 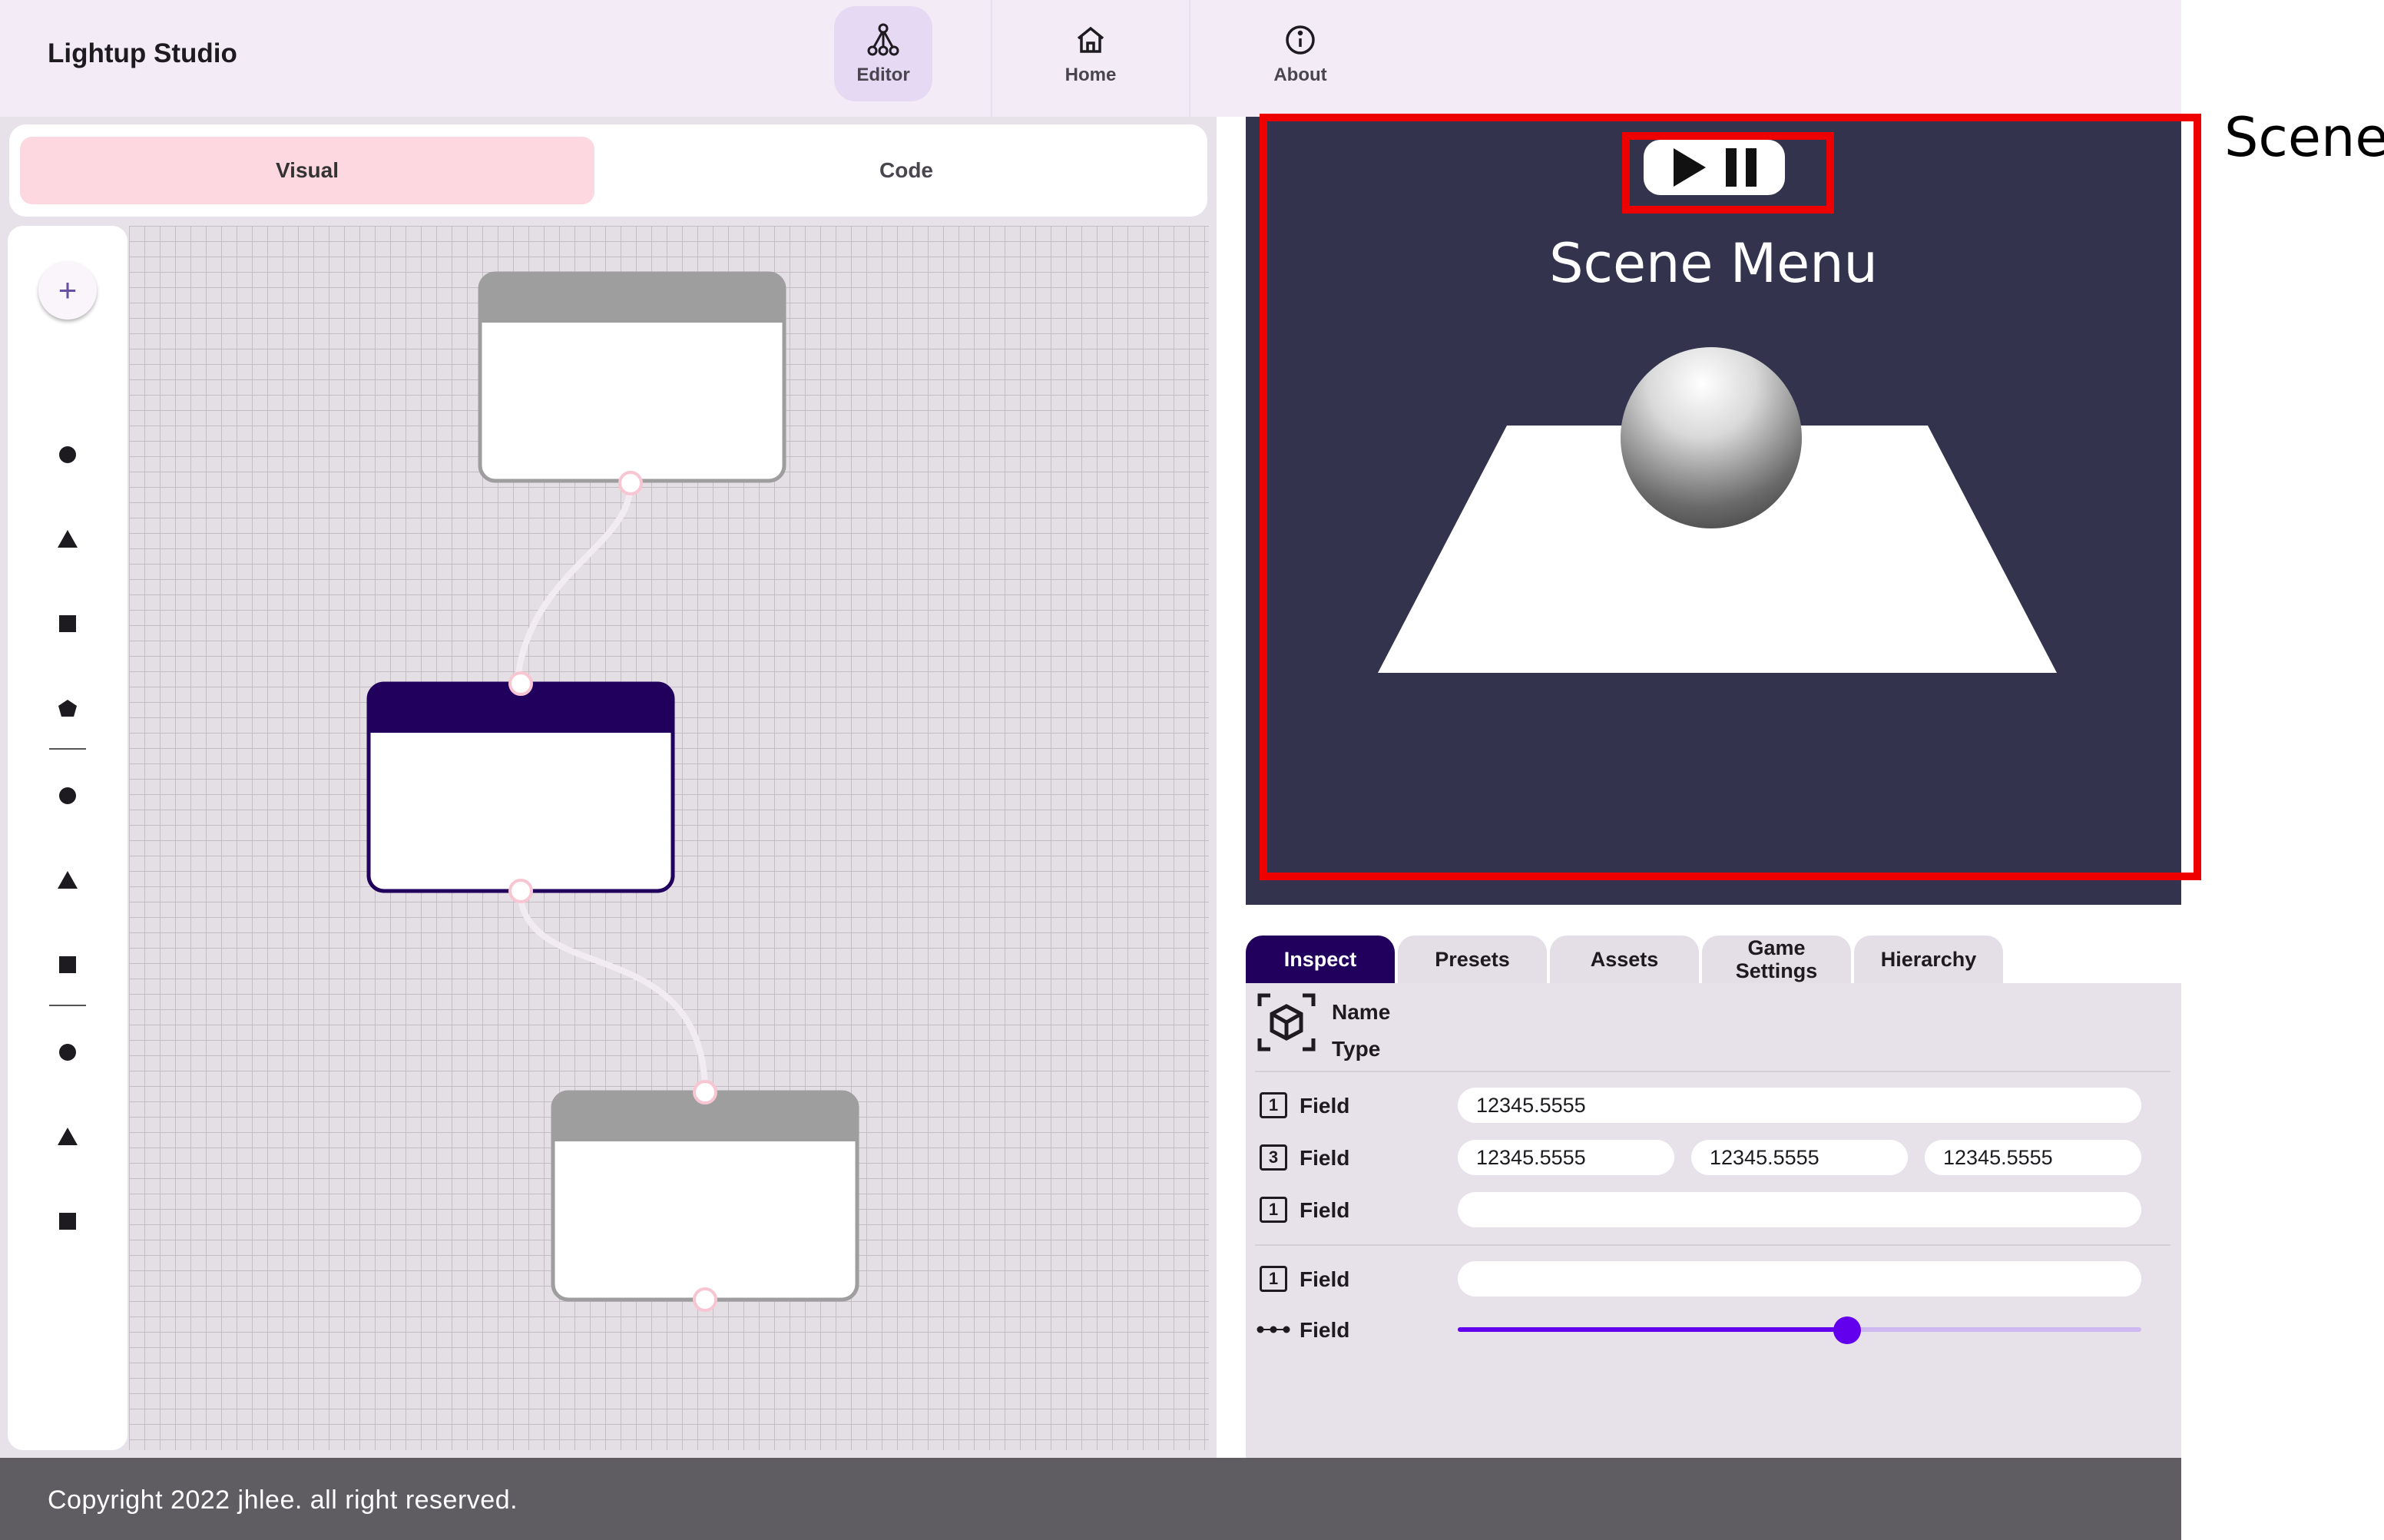 What do you see at coordinates (1625, 960) in the screenshot?
I see `tab-assets: Assets` at bounding box center [1625, 960].